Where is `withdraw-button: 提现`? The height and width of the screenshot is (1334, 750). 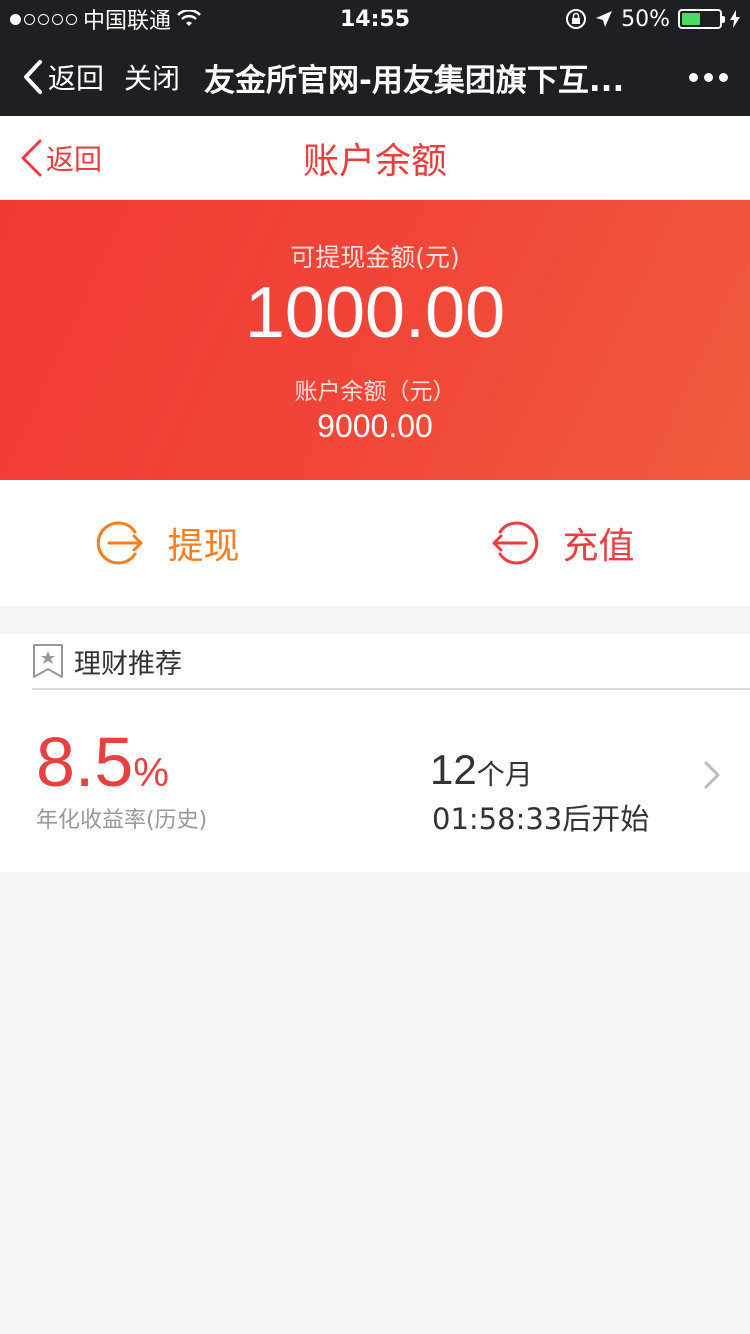
withdraw-button: 提现 is located at coordinates (187, 543).